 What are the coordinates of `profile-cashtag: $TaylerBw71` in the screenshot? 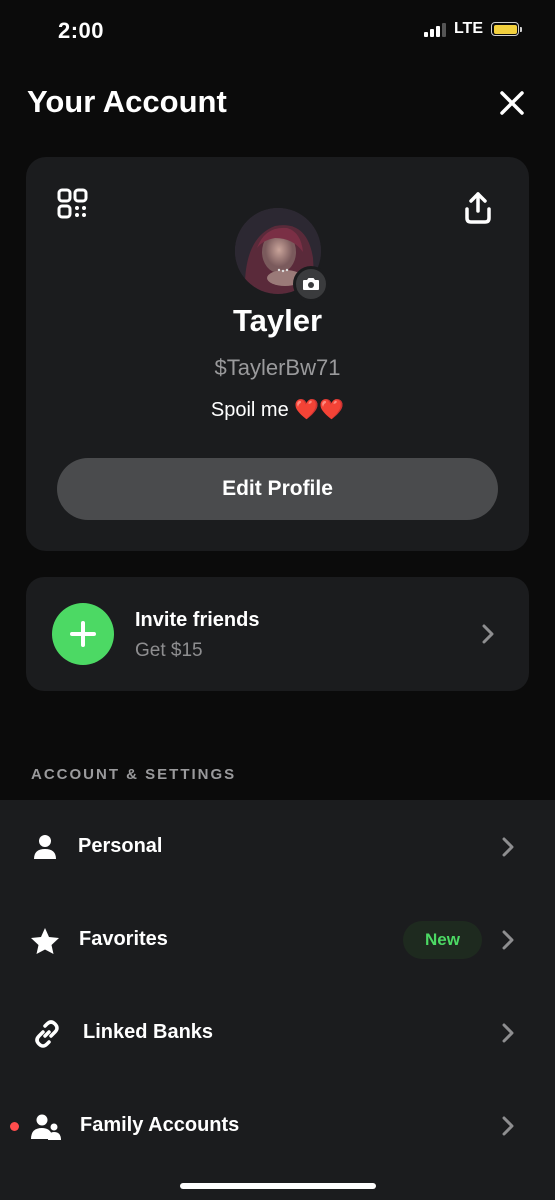 It's located at (277, 367).